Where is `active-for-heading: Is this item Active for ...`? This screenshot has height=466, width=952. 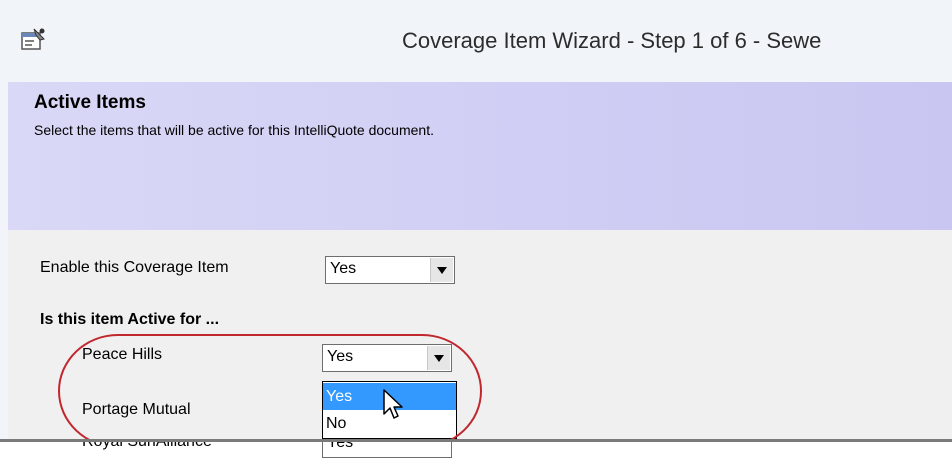
active-for-heading: Is this item Active for ... is located at coordinates (130, 319).